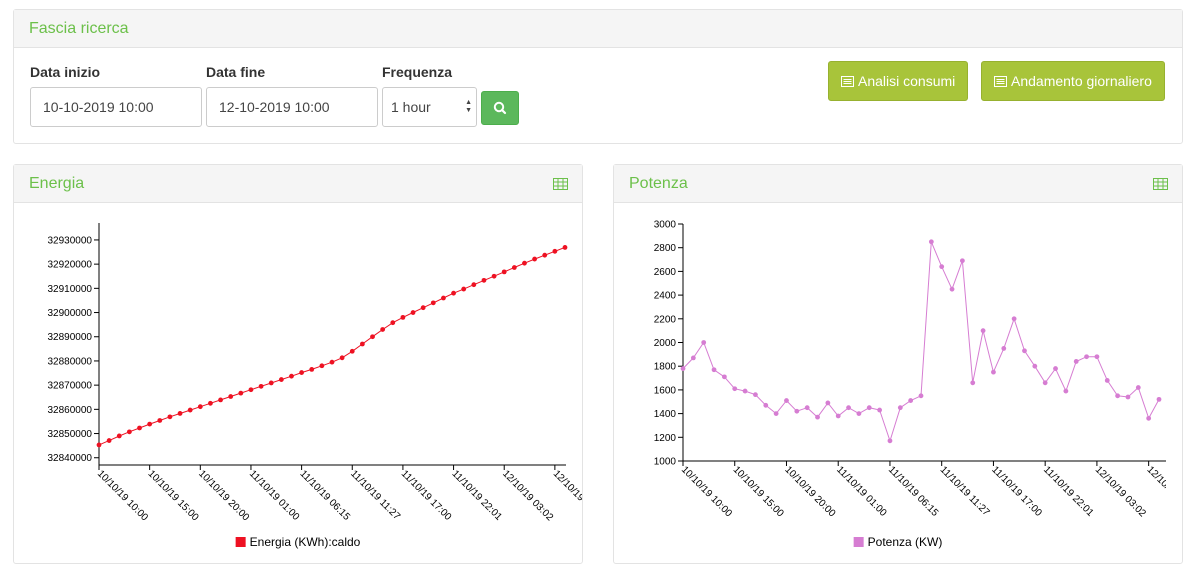 The height and width of the screenshot is (575, 1196). Describe the element at coordinates (375, 495) in the screenshot. I see `energia-x-tick-label: 11/10/19 11:27` at that location.